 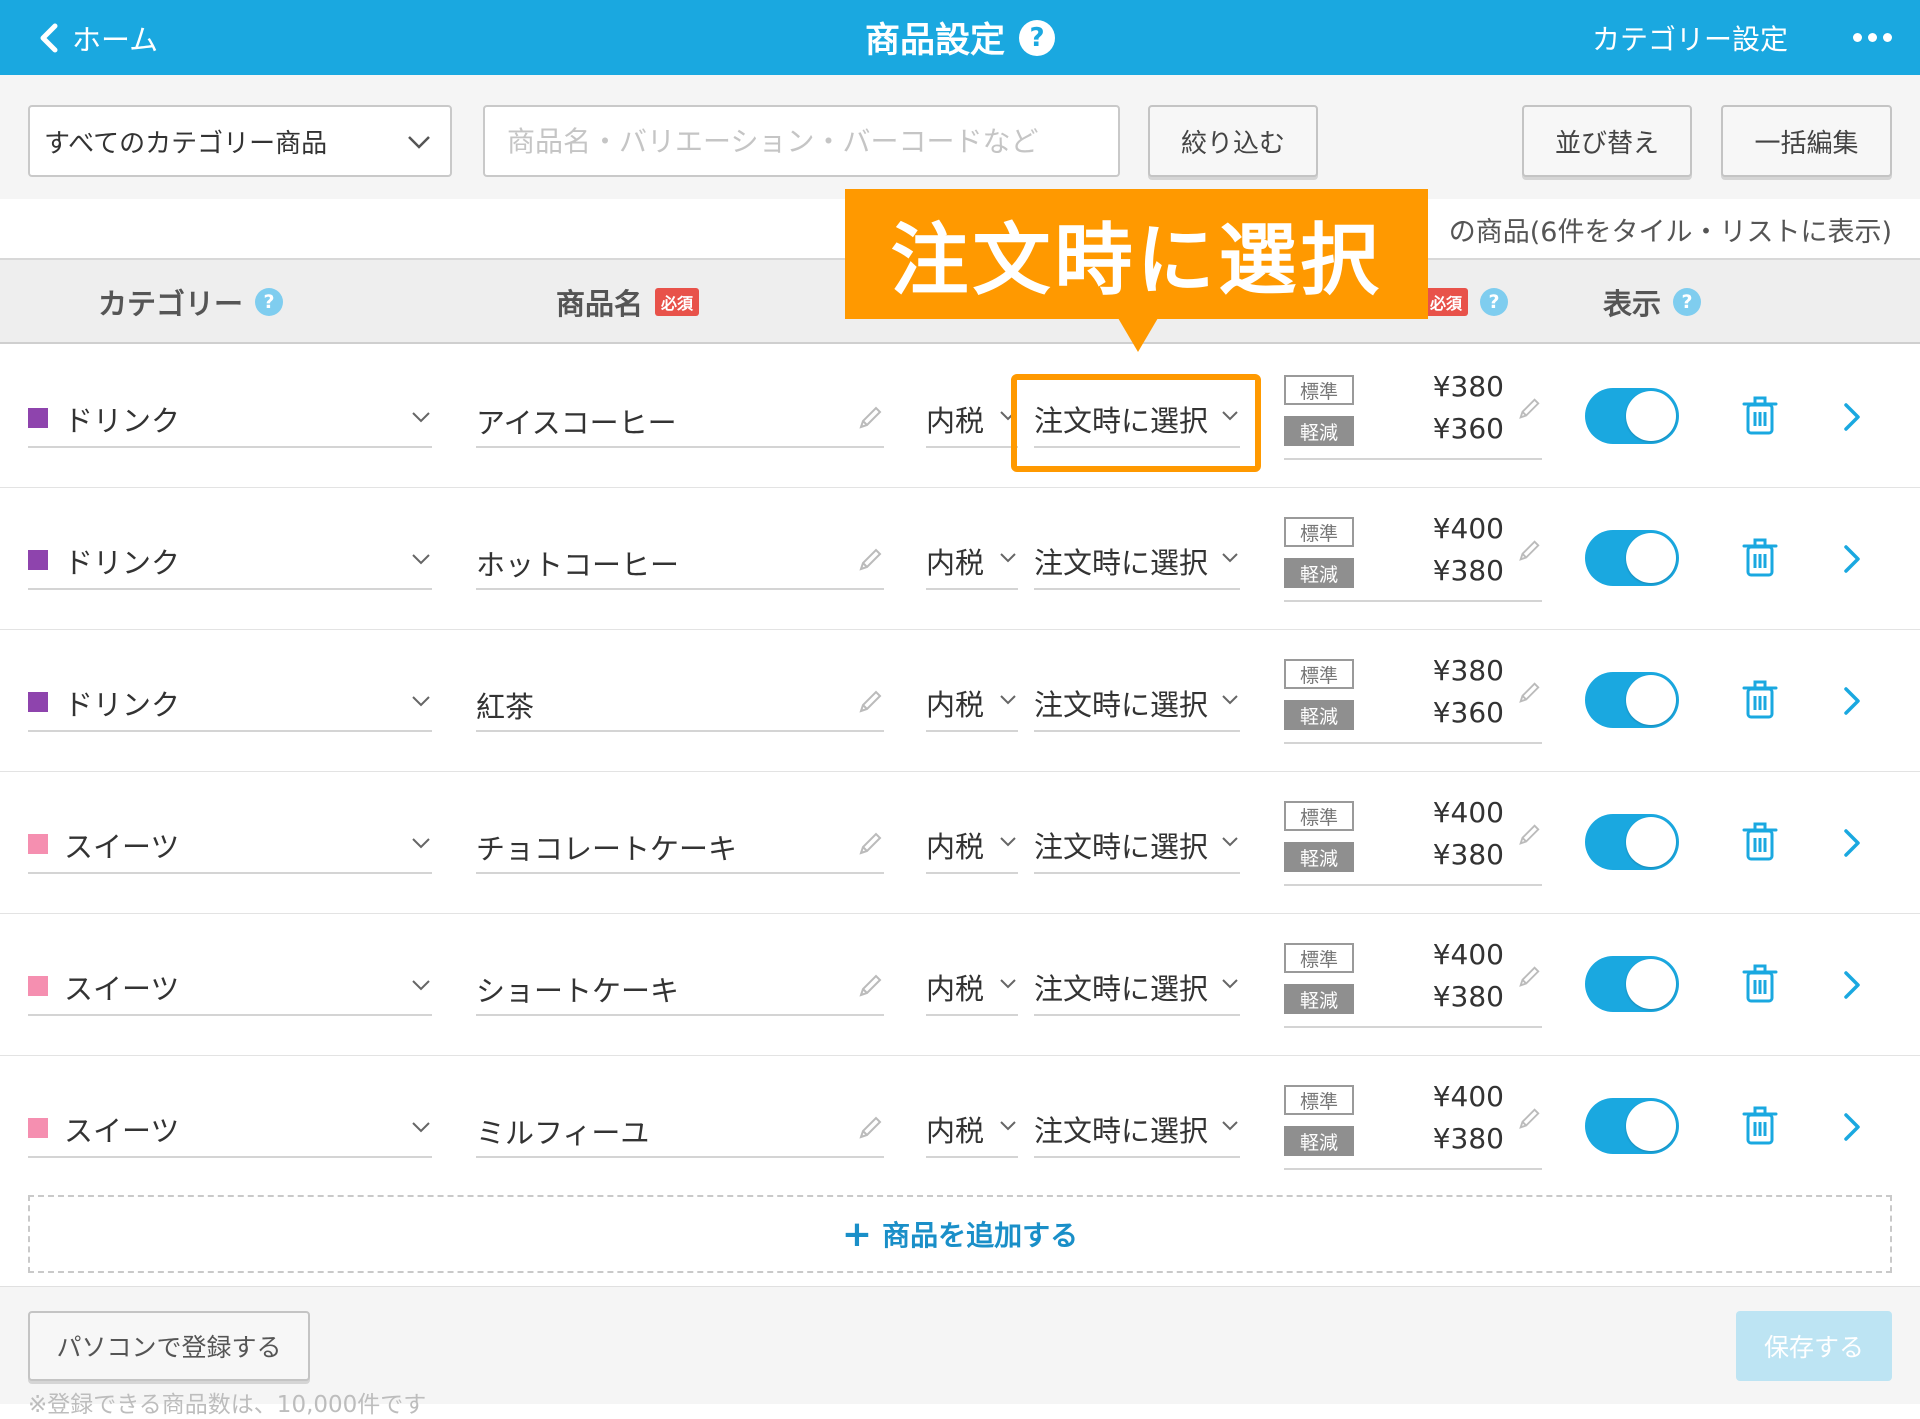 I want to click on product-name-field: アイスコーヒー, so click(x=576, y=421).